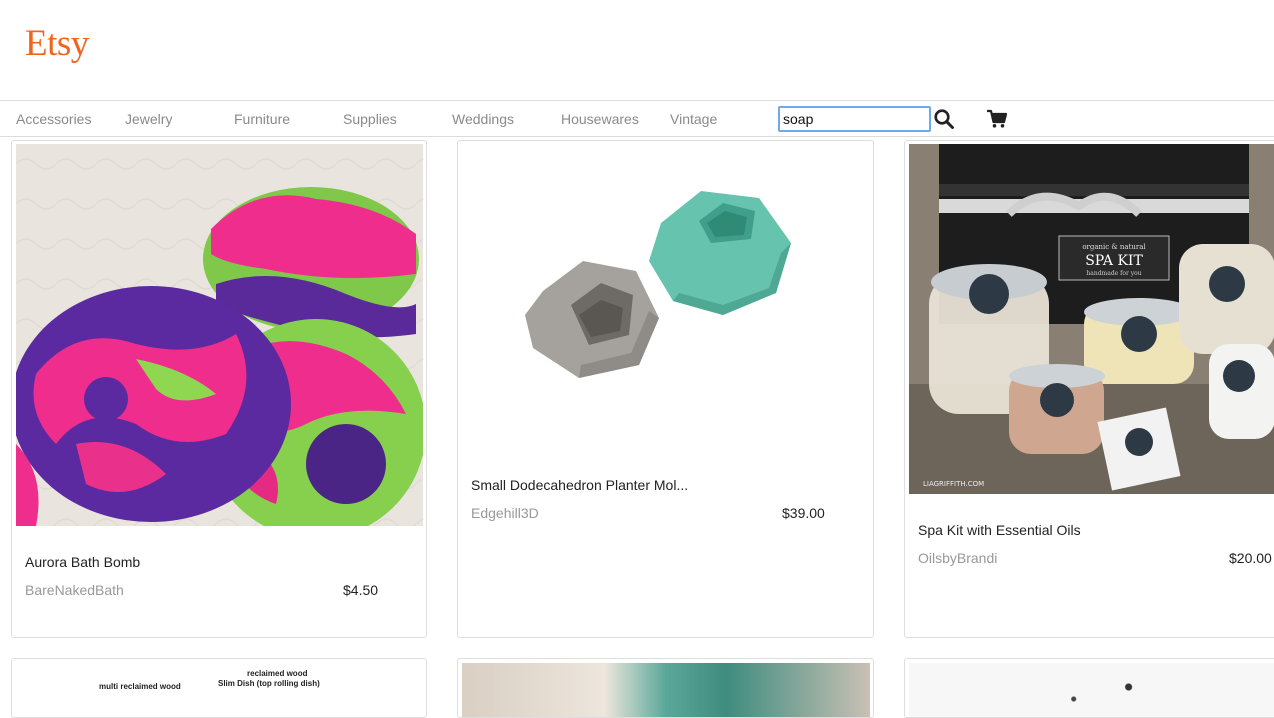  Describe the element at coordinates (693, 119) in the screenshot. I see `nav-vintage: Vintage` at that location.